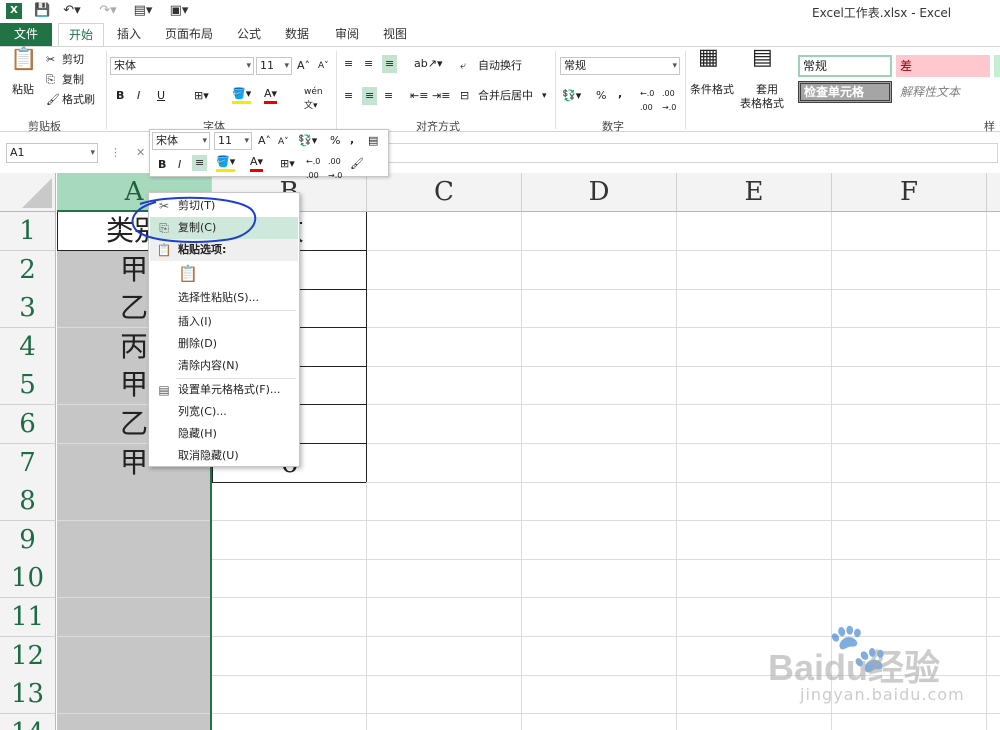 This screenshot has width=1000, height=730. I want to click on column-header-e: E, so click(754, 192).